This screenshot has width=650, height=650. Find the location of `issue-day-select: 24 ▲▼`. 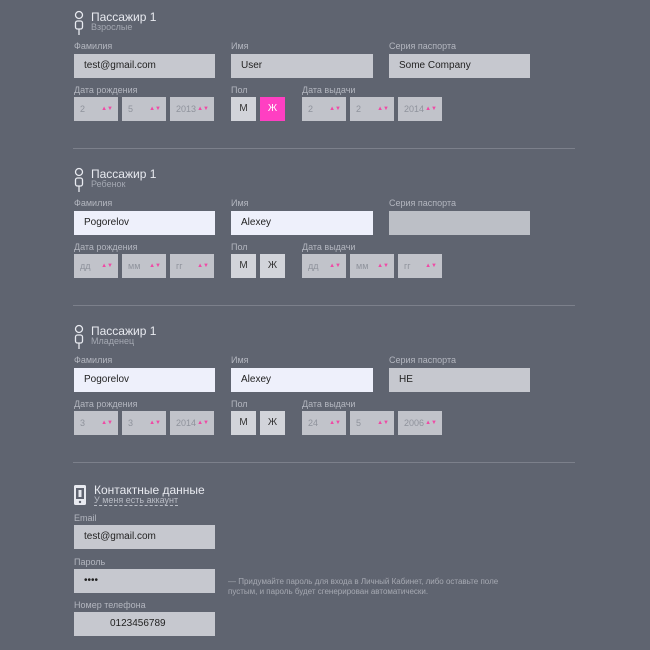

issue-day-select: 24 ▲▼ is located at coordinates (324, 423).